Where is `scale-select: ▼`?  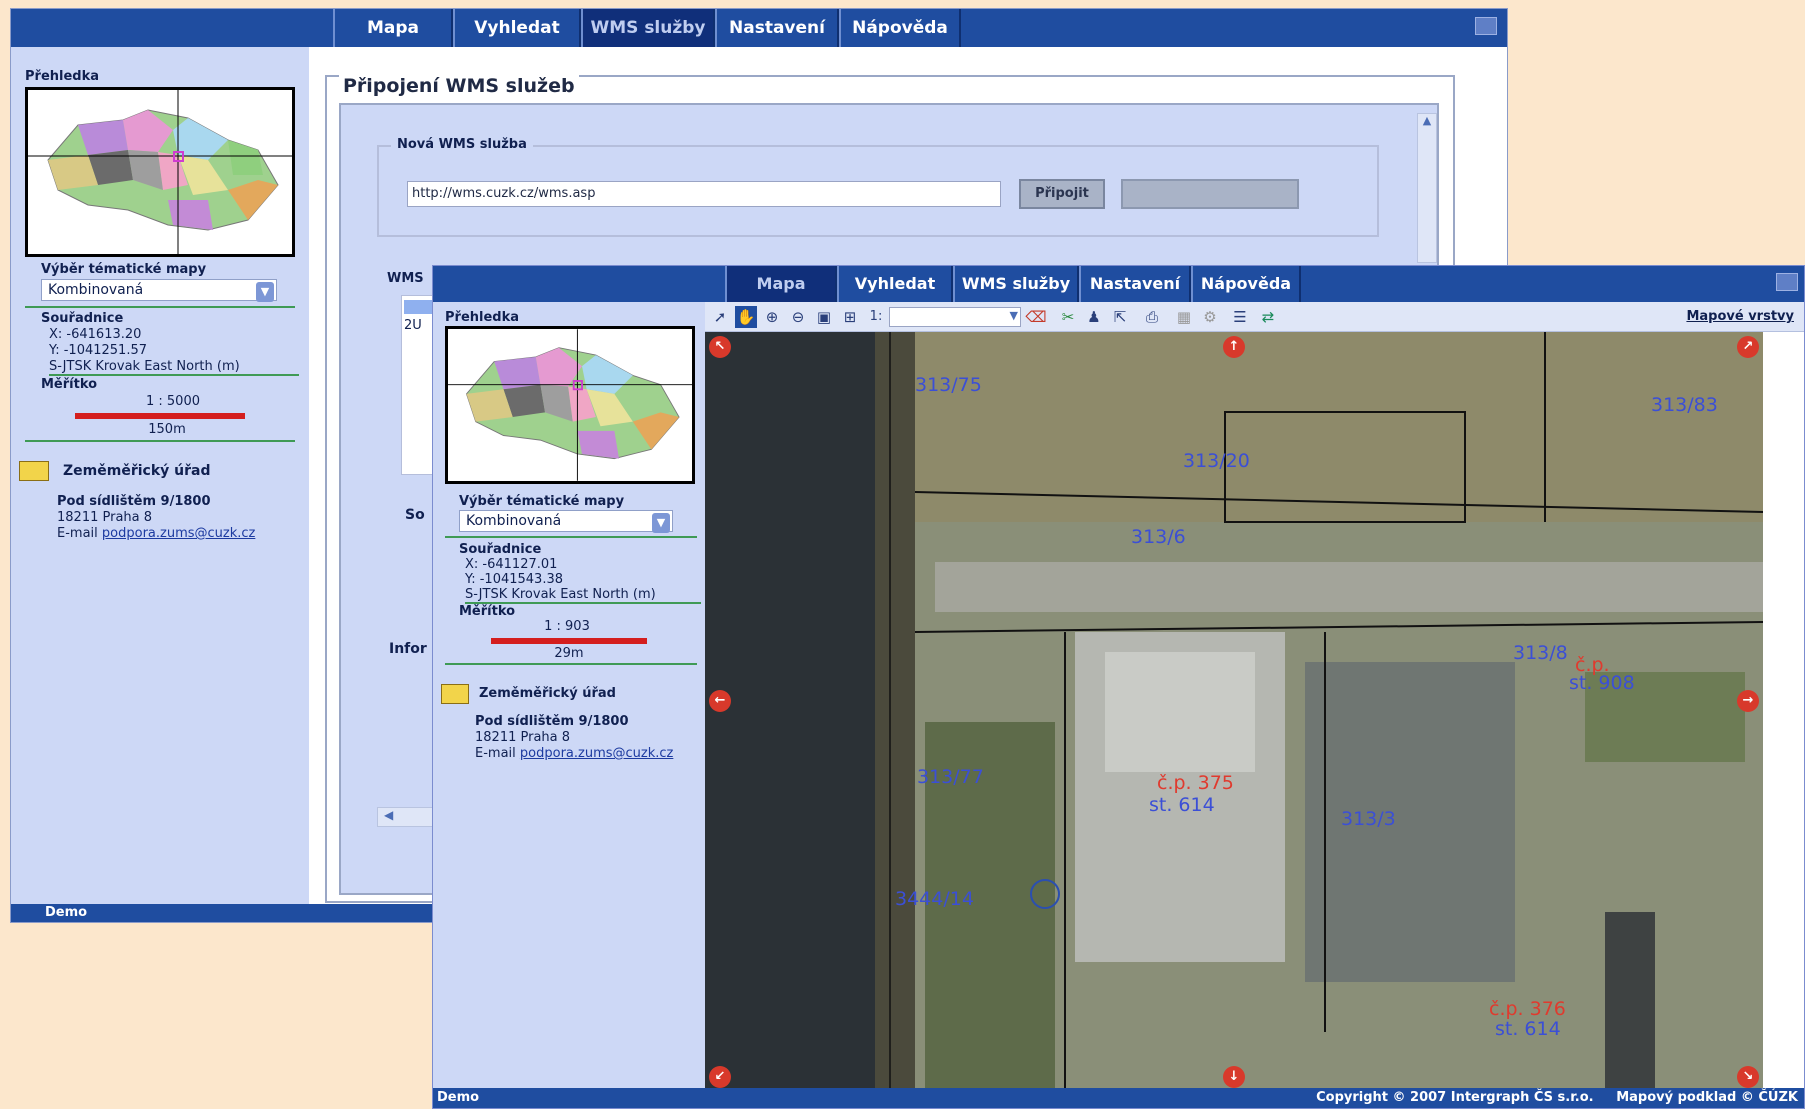 scale-select: ▼ is located at coordinates (955, 317).